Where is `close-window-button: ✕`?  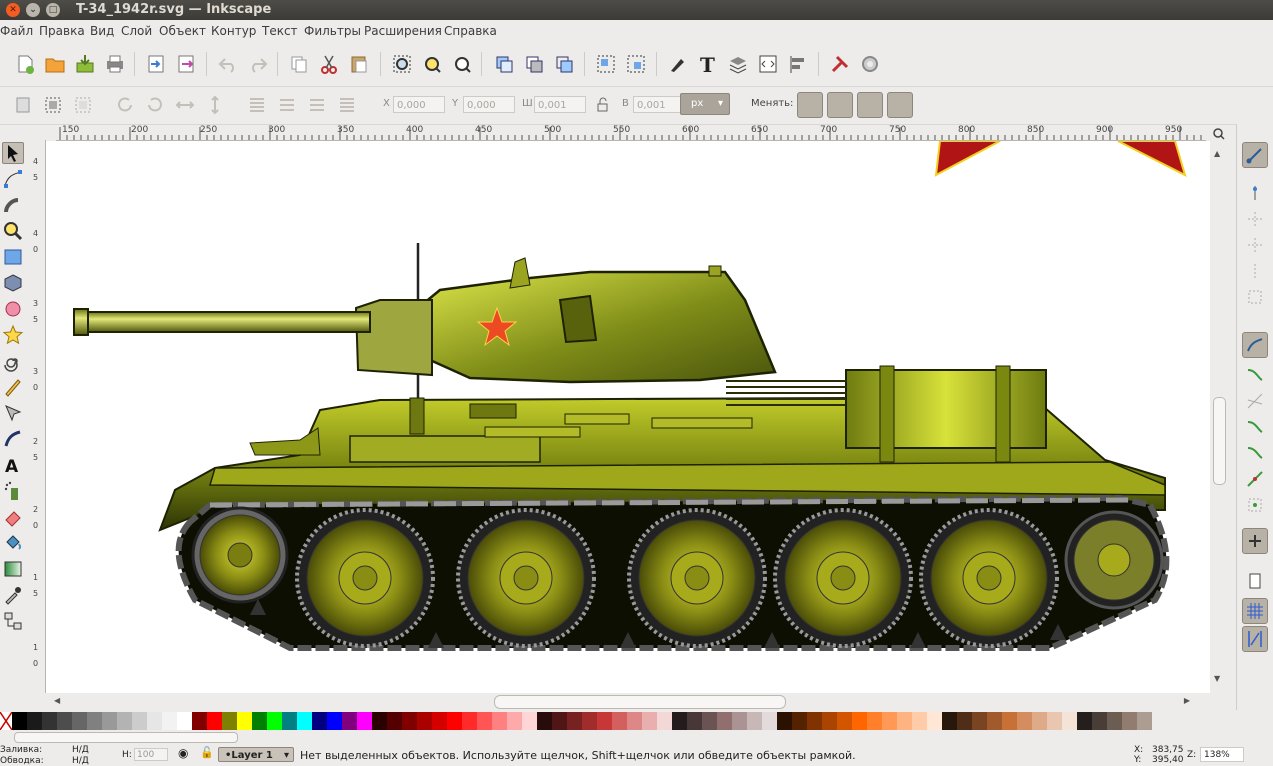
close-window-button: ✕ is located at coordinates (13, 10).